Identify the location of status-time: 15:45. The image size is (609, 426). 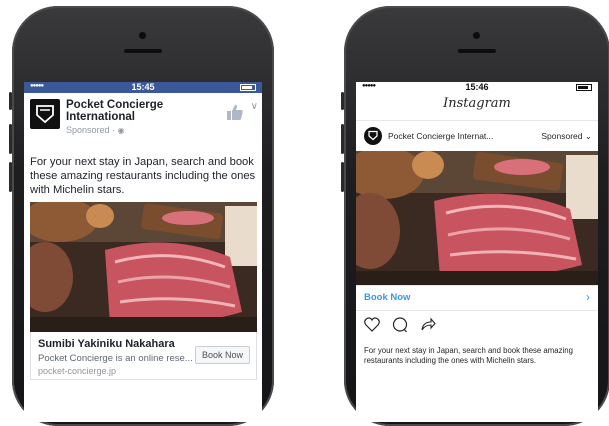
(143, 87).